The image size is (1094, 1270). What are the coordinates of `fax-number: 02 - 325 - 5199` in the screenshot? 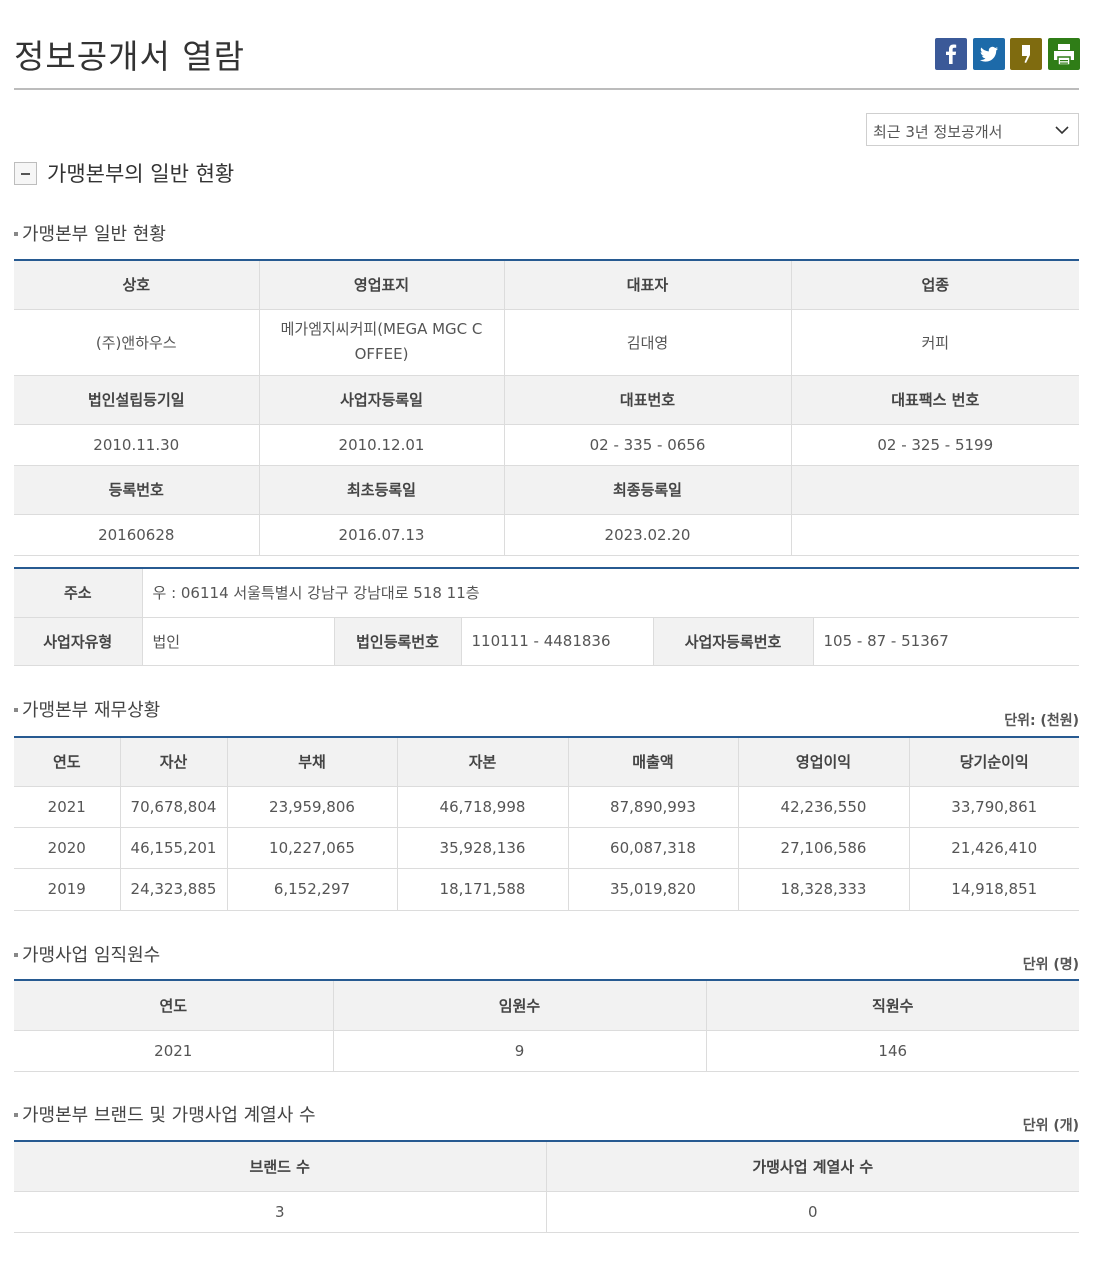 It's located at (935, 445).